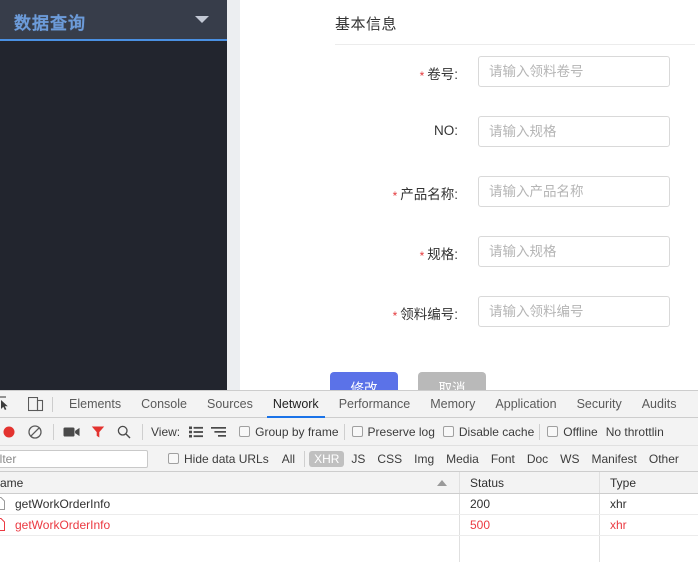 This screenshot has height=562, width=698. Describe the element at coordinates (574, 71) in the screenshot. I see `input-juanhao` at that location.